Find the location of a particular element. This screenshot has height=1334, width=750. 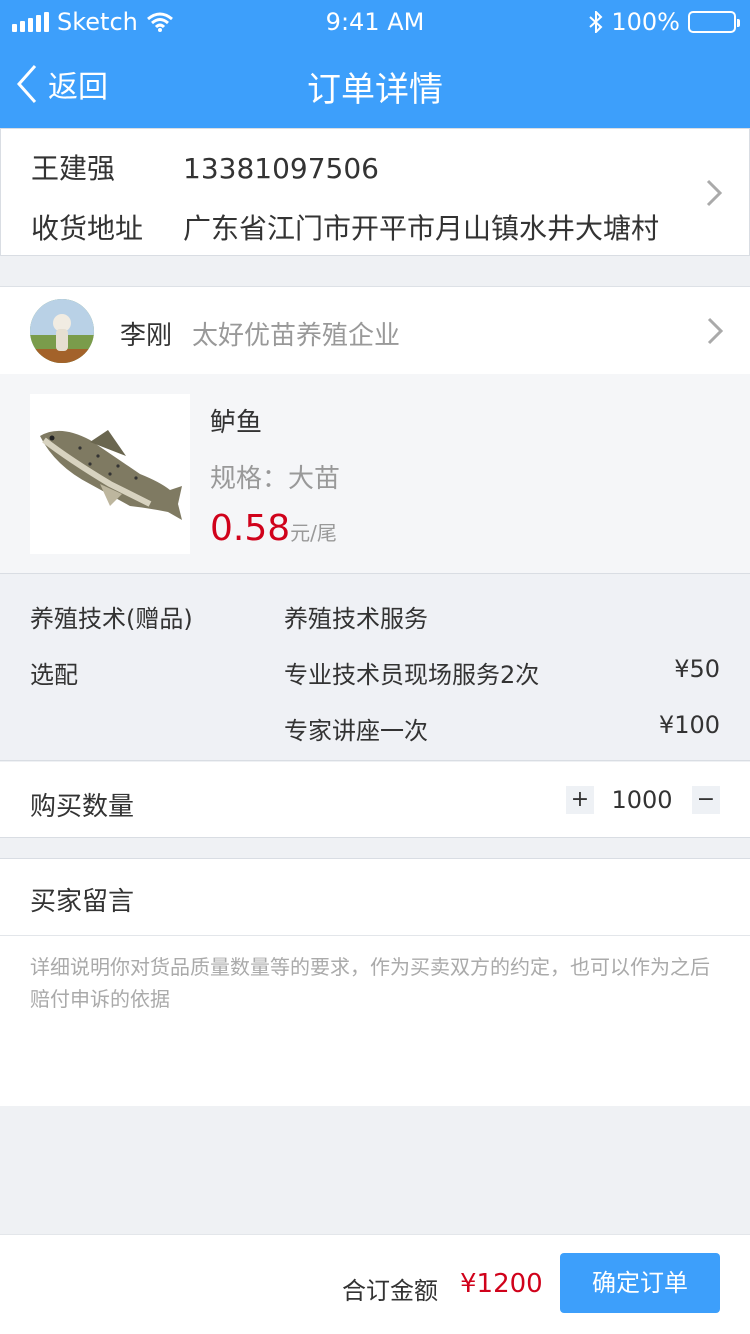

product-price: 0.58 is located at coordinates (250, 528).